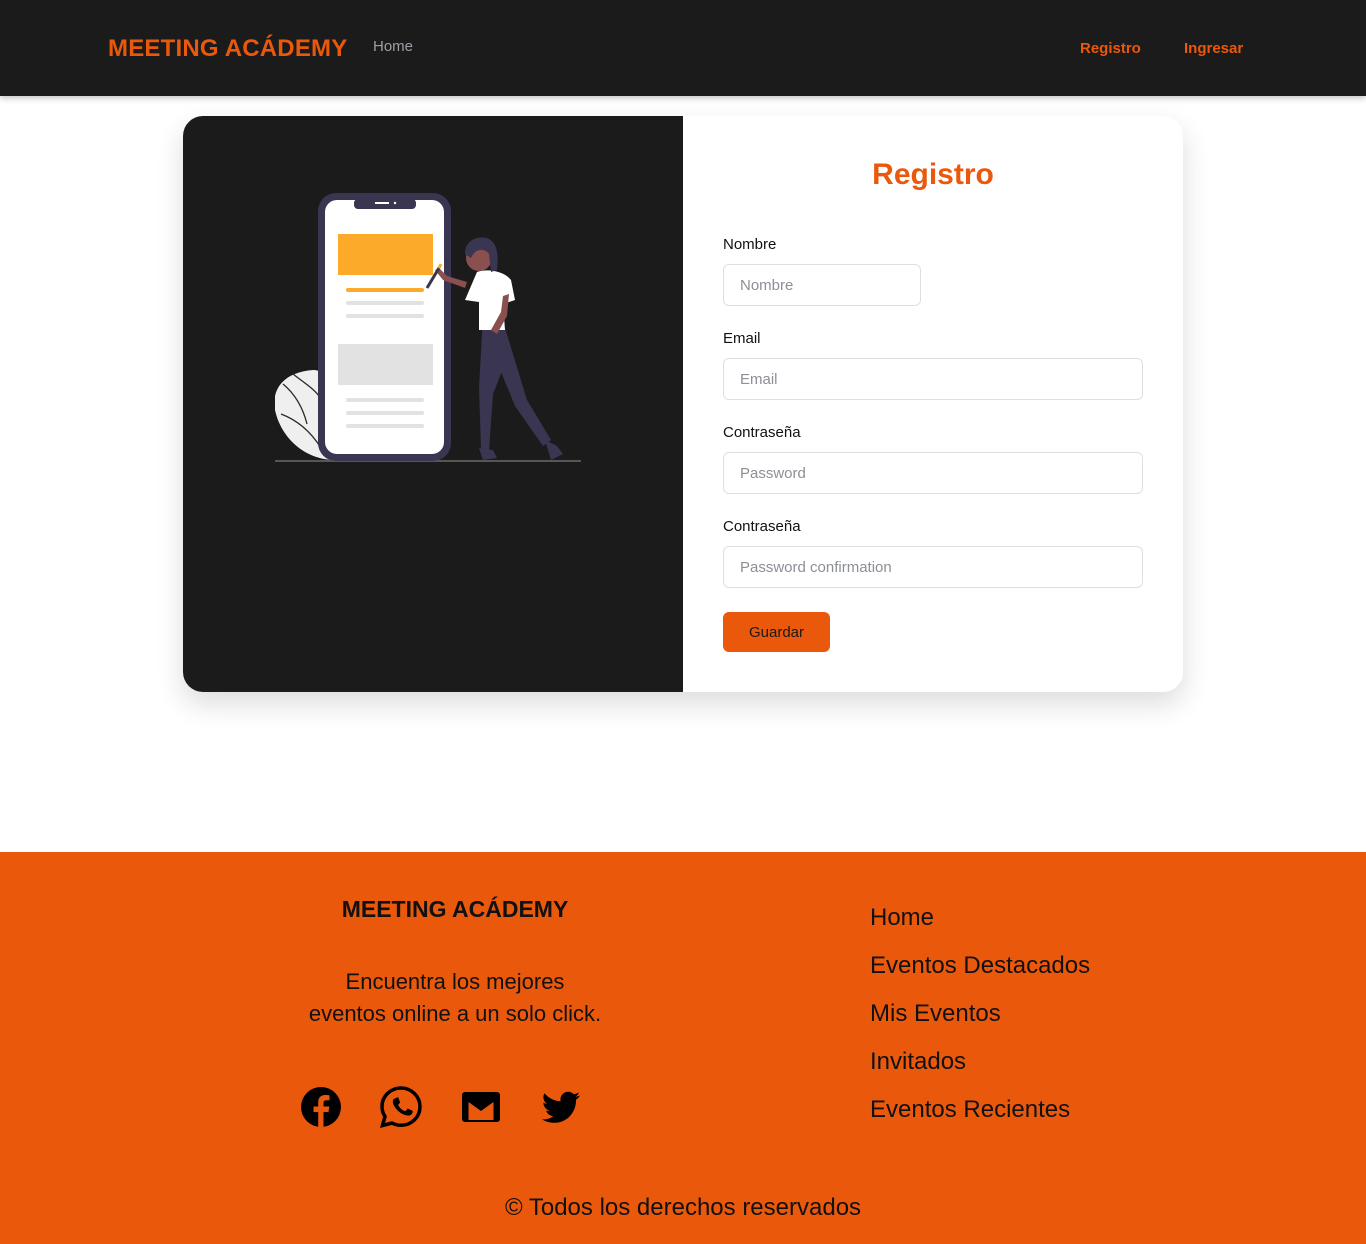  I want to click on copyright-text: © Todos los derechos reservados, so click(683, 1207).